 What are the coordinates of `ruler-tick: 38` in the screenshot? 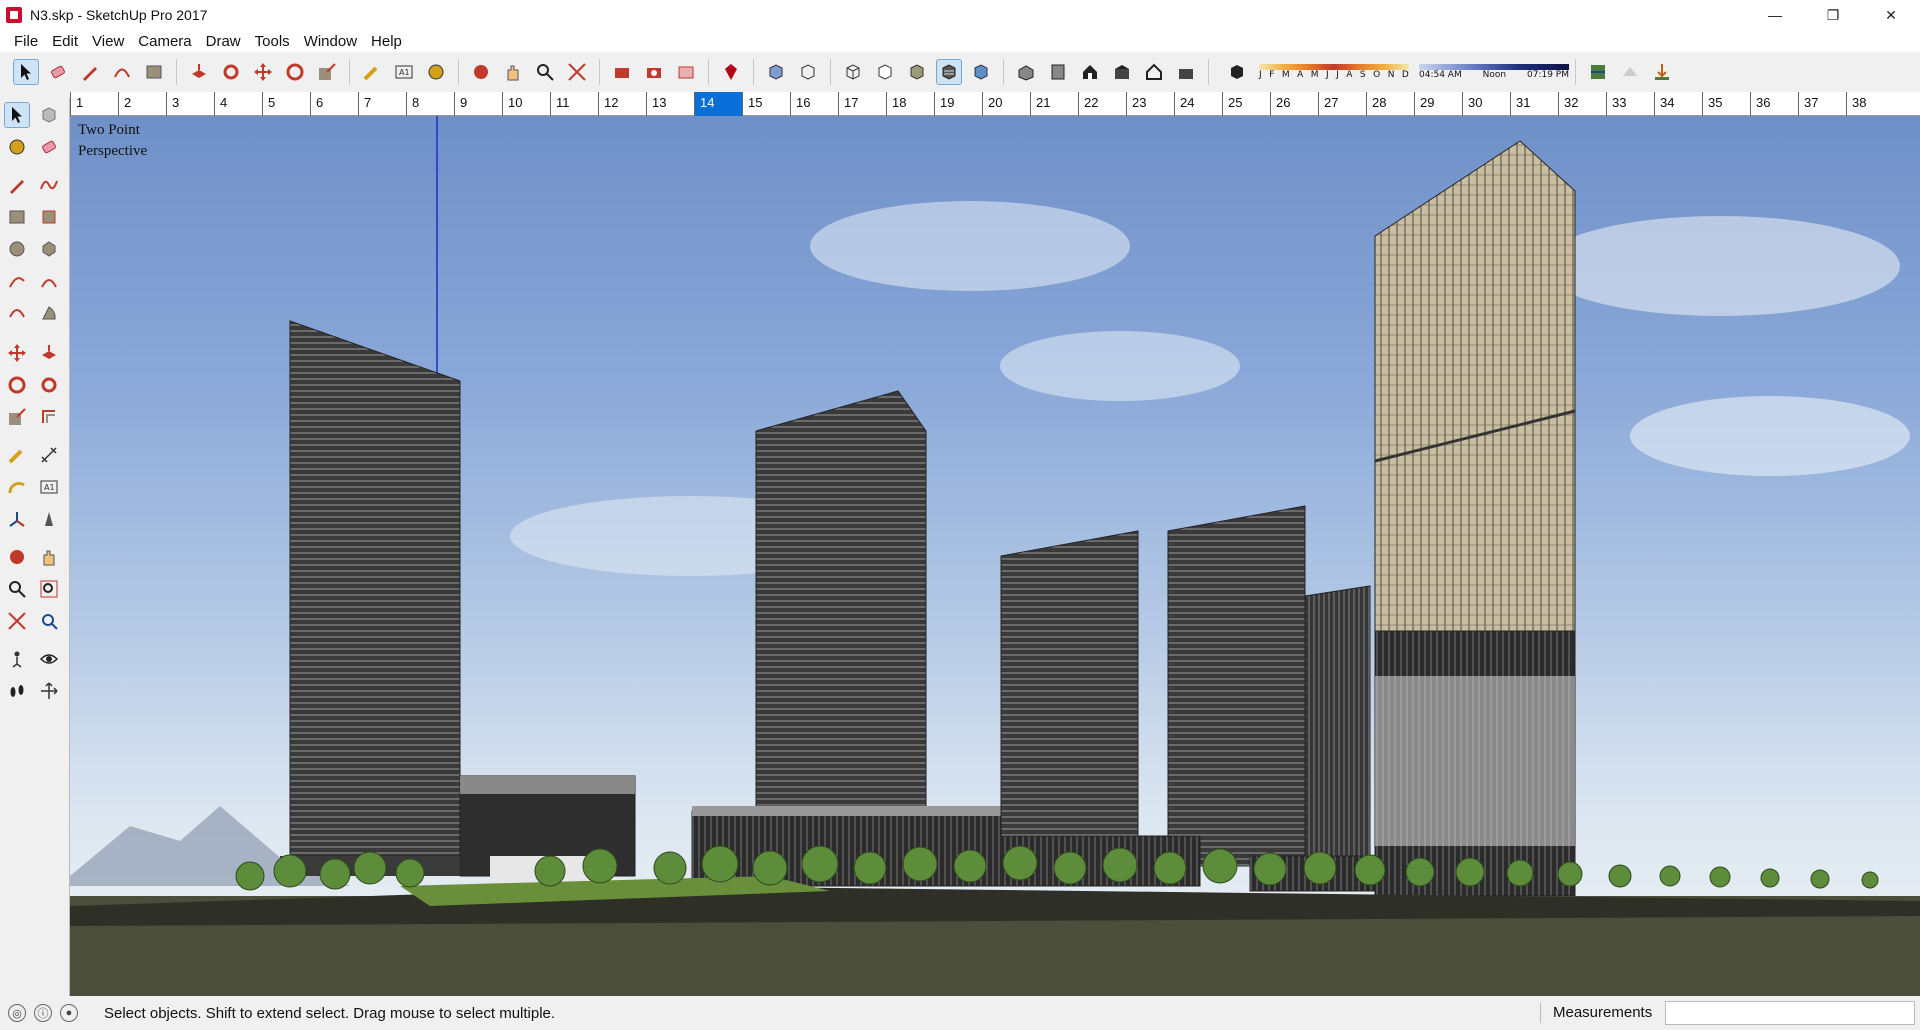 It's located at (1856, 104).